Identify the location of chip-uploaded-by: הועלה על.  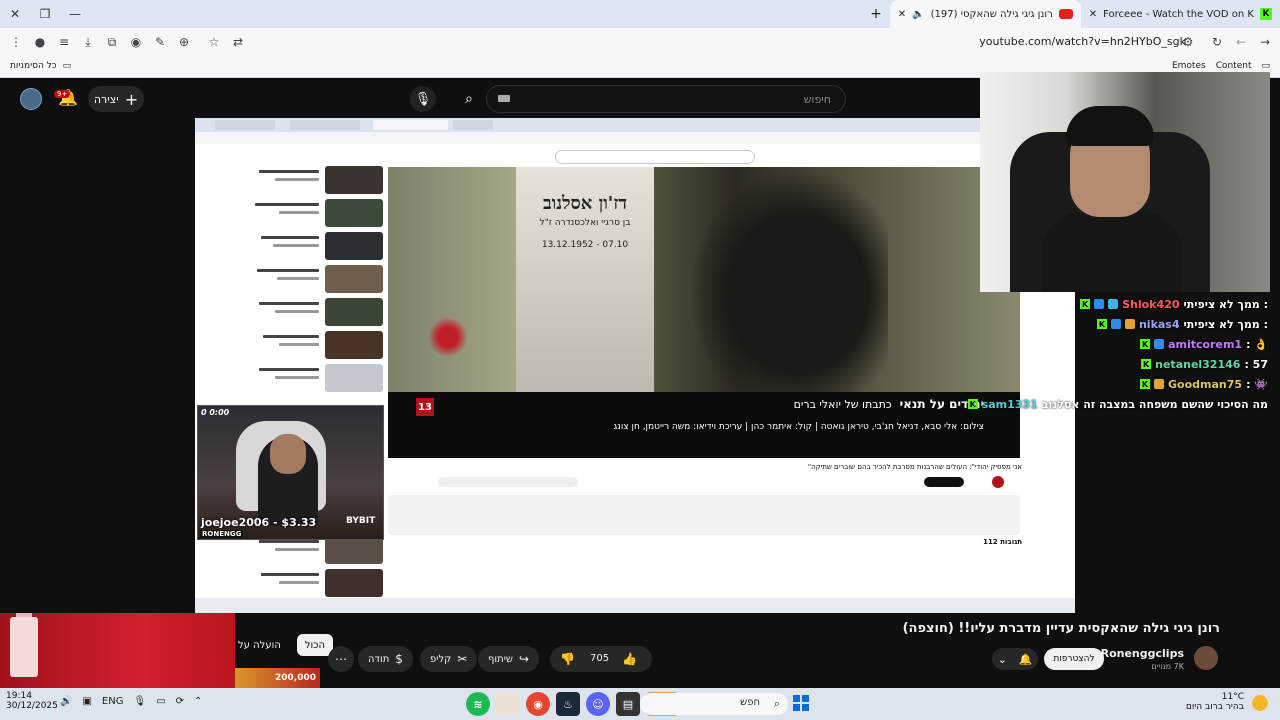
(259, 645).